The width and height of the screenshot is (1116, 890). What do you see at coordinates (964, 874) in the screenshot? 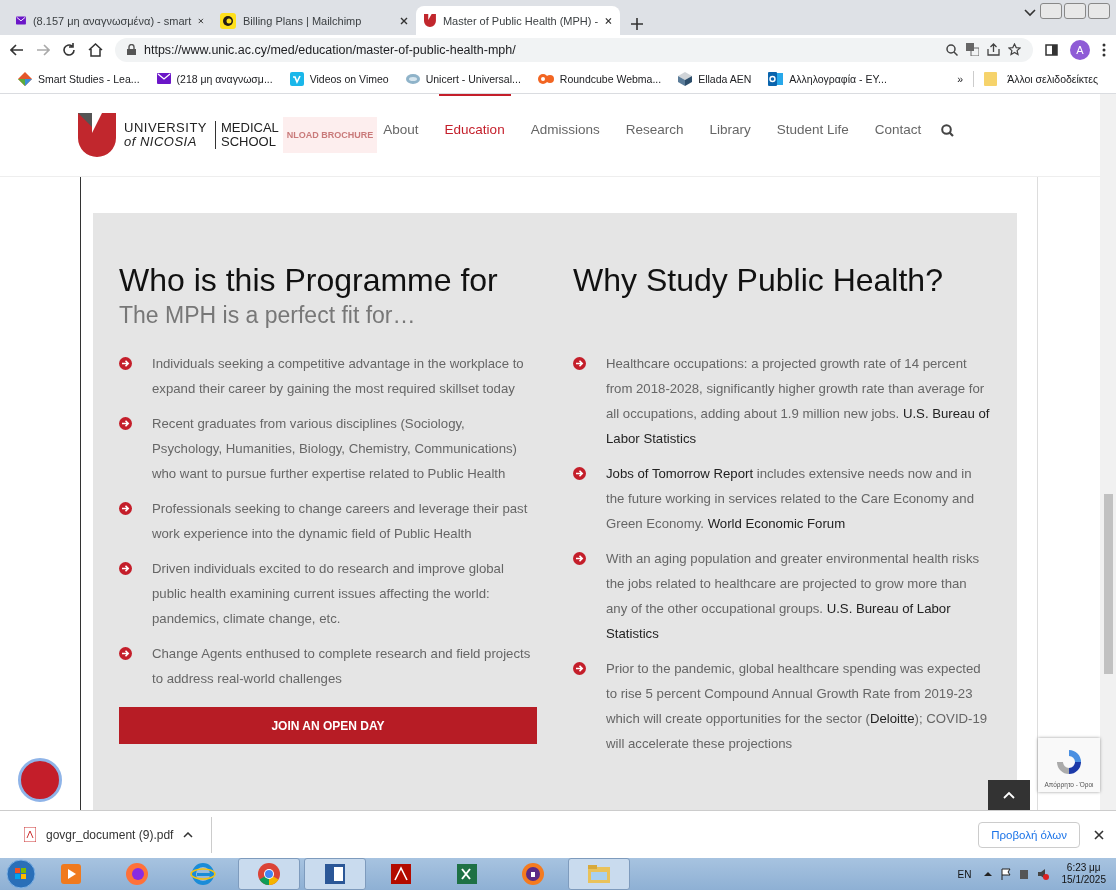
I see `language-indicator: EN` at bounding box center [964, 874].